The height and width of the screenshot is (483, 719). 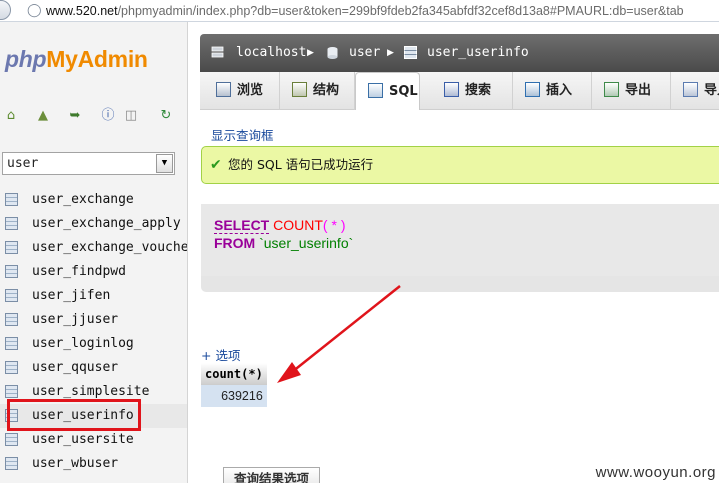 What do you see at coordinates (83, 200) in the screenshot?
I see `sidebar-table-name: user_exchange` at bounding box center [83, 200].